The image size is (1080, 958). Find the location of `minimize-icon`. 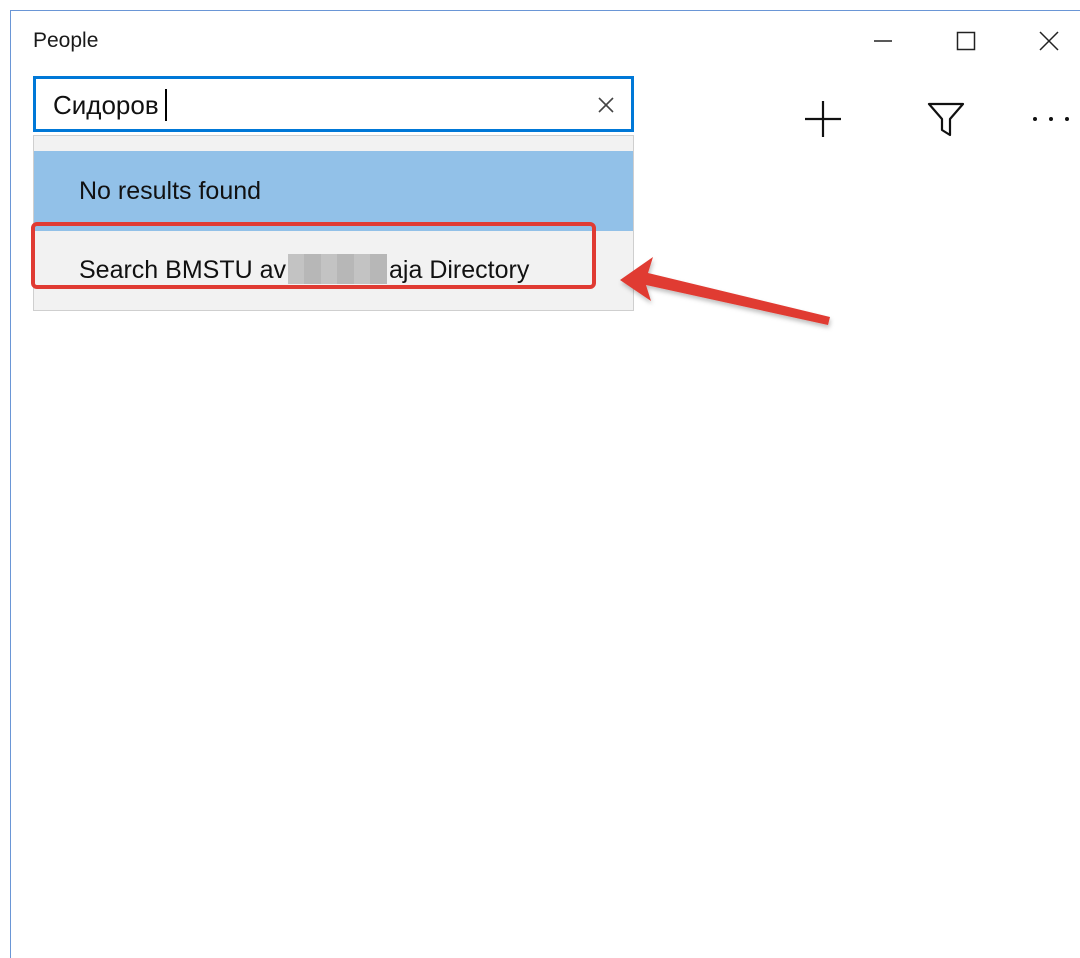

minimize-icon is located at coordinates (883, 41).